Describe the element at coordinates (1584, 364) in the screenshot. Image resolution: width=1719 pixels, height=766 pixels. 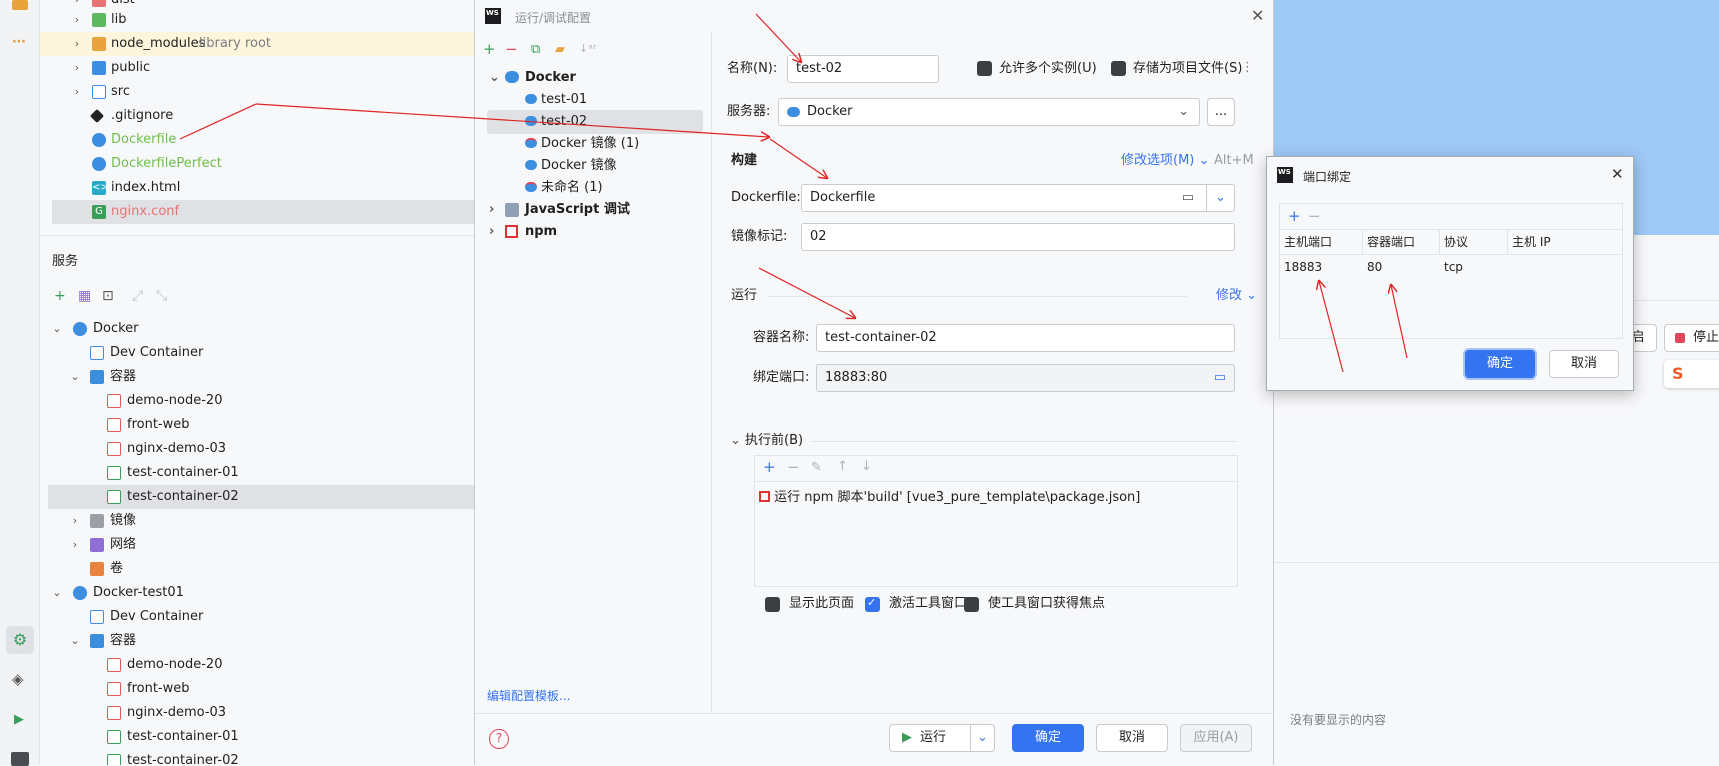
I see `port-cancel-button: 取消` at that location.